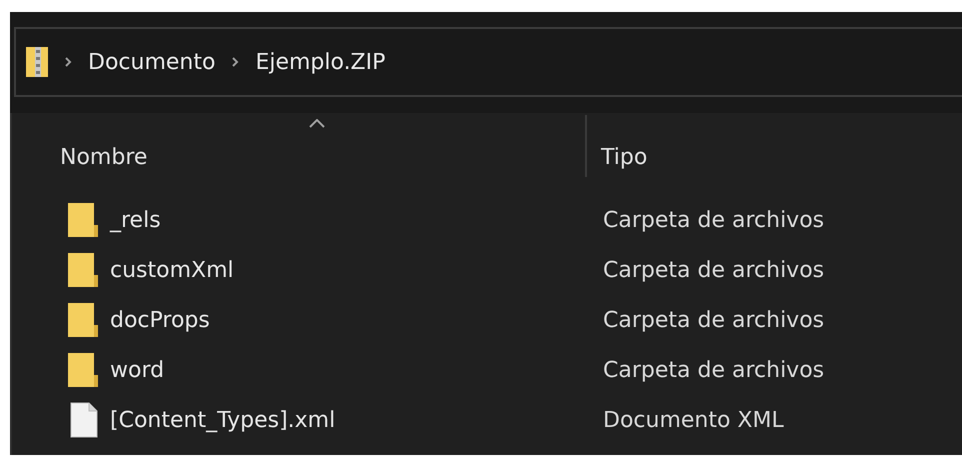 The image size is (962, 460). What do you see at coordinates (320, 62) in the screenshot?
I see `breadcrumb-item: Ejemplo.ZIP` at bounding box center [320, 62].